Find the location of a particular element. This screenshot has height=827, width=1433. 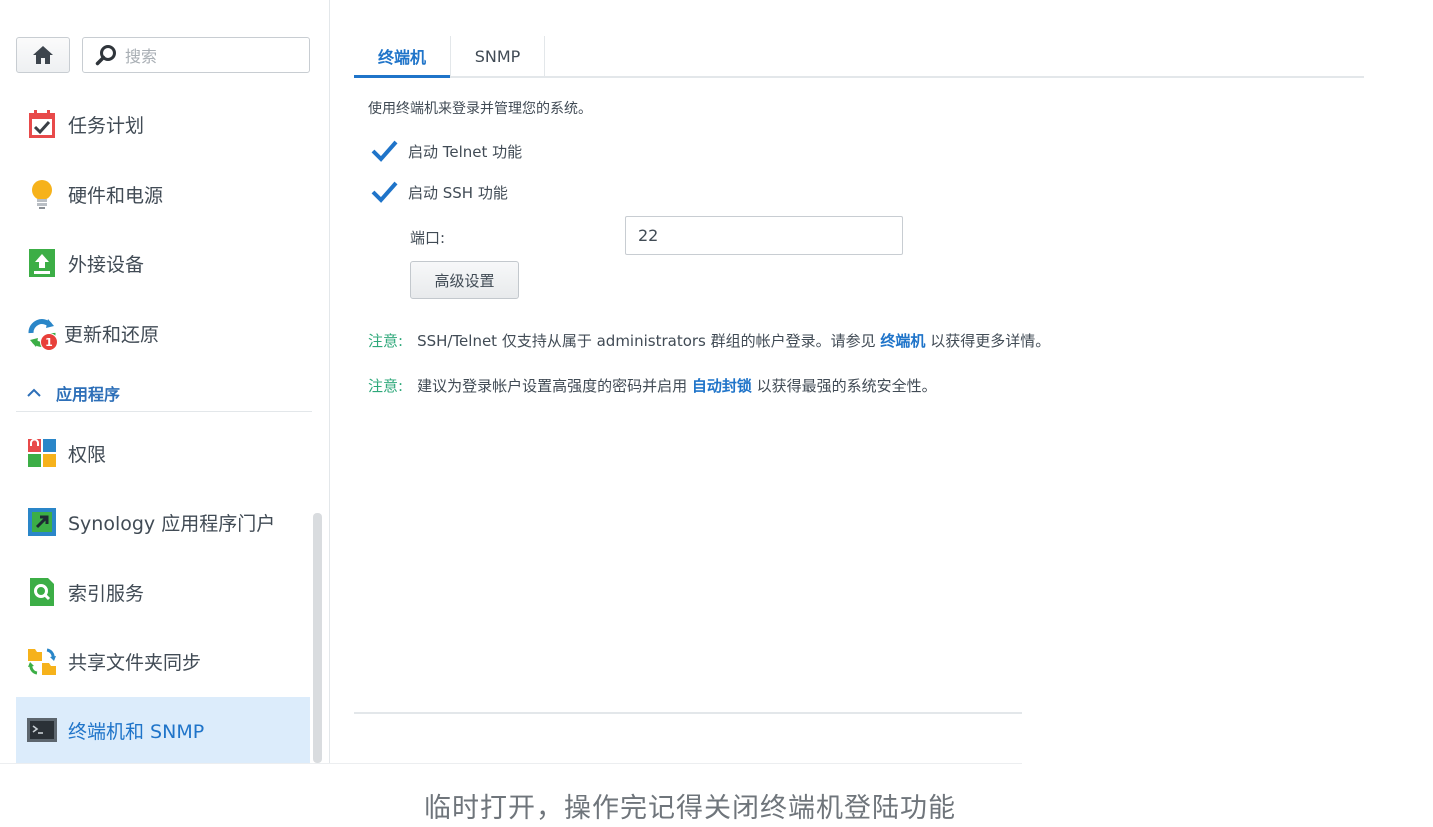

calendar-check-icon is located at coordinates (42, 124).